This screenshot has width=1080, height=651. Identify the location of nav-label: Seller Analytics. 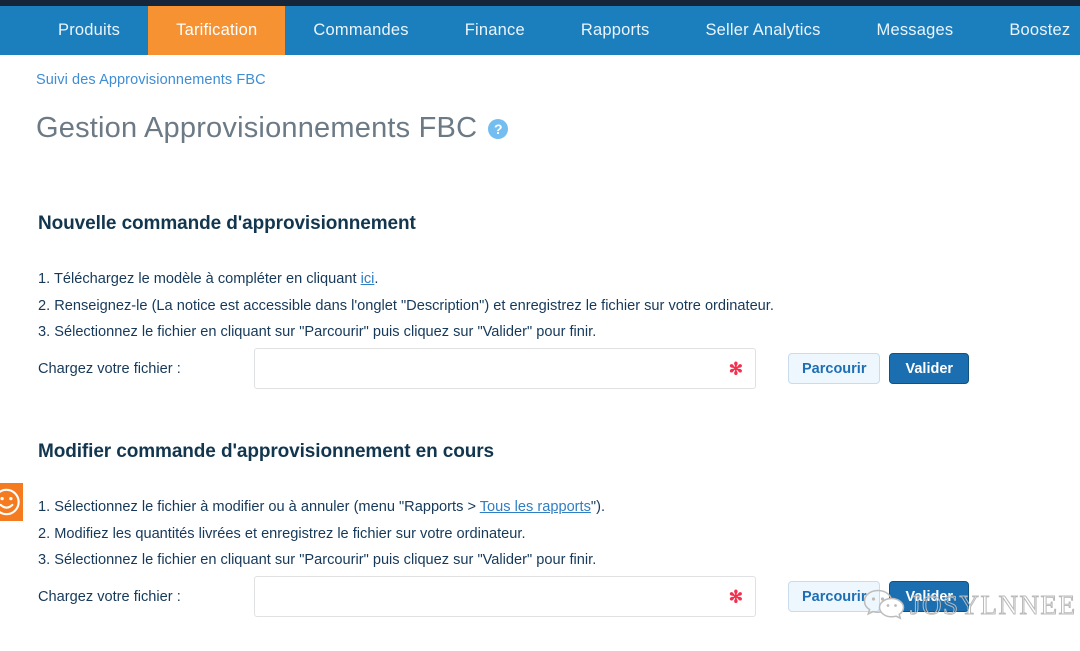
(763, 30).